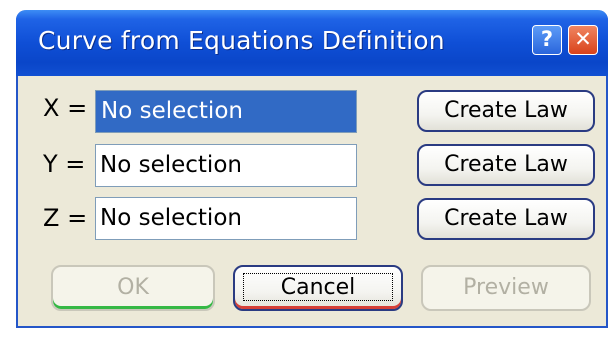 Image resolution: width=614 pixels, height=341 pixels. I want to click on close-icon: ✕, so click(583, 40).